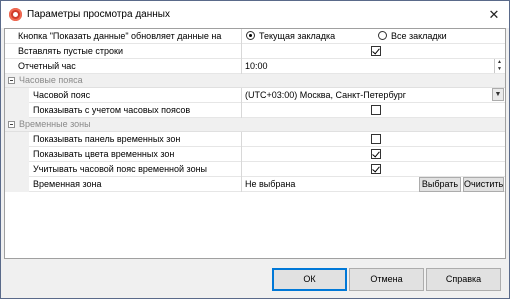  What do you see at coordinates (373, 36) in the screenshot?
I see `property-value: Текущая закладка Все закладки` at bounding box center [373, 36].